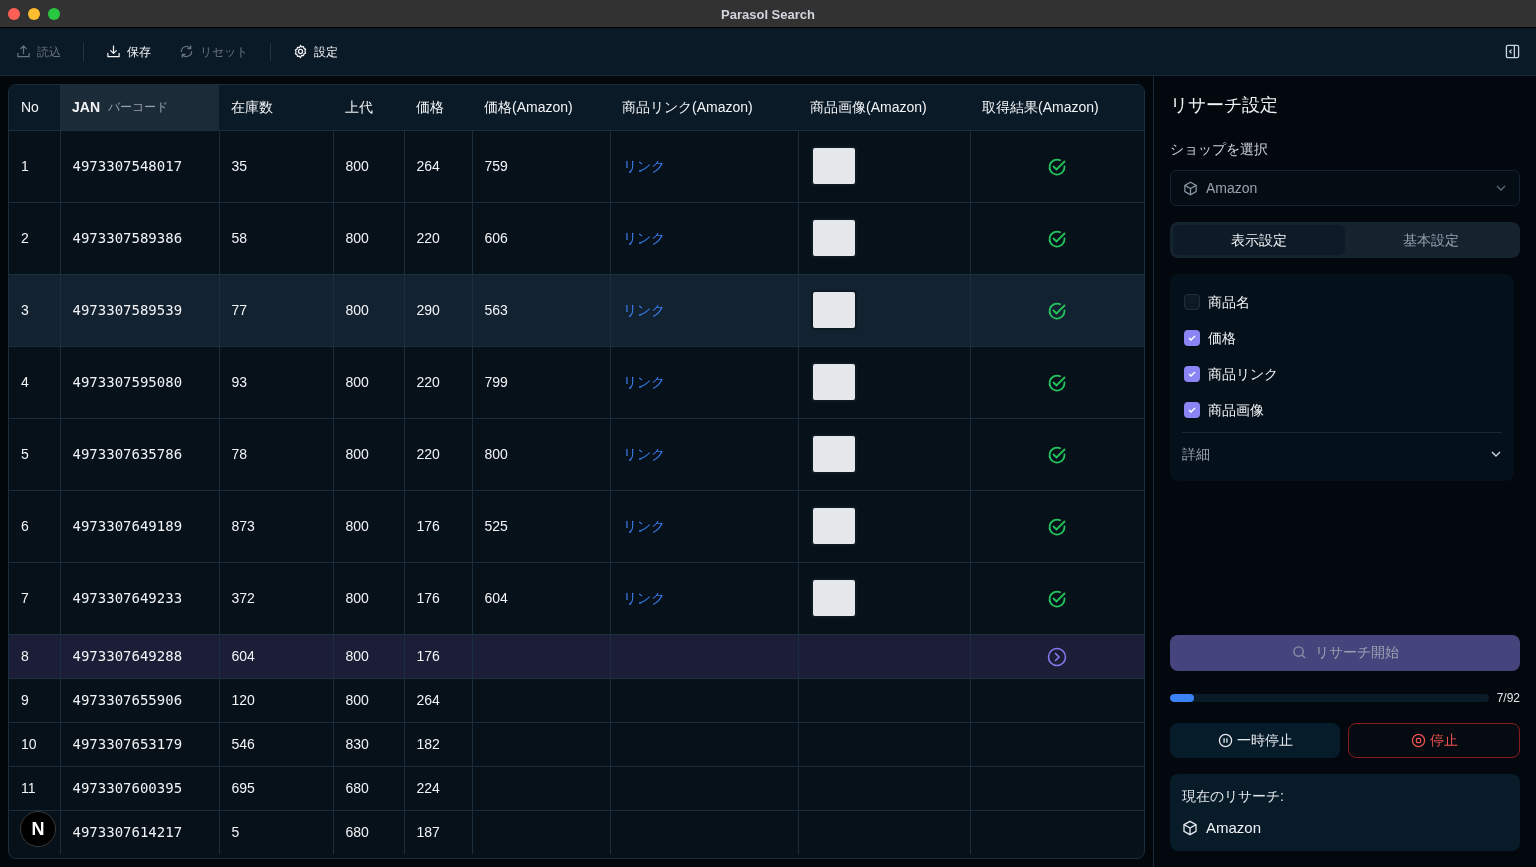 This screenshot has height=867, width=1536. What do you see at coordinates (1229, 302) in the screenshot?
I see `checkbox-label: 商品名` at bounding box center [1229, 302].